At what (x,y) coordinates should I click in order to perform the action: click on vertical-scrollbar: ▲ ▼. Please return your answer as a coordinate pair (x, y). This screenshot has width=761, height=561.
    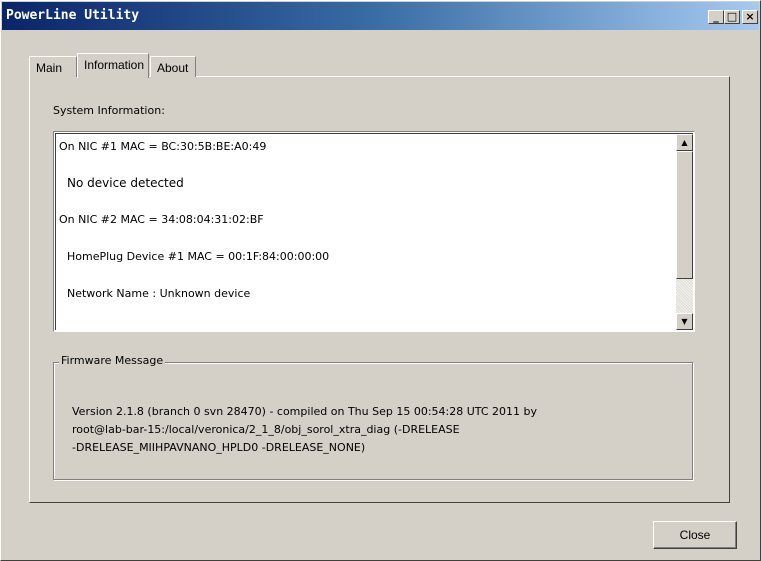
    Looking at the image, I should click on (684, 232).